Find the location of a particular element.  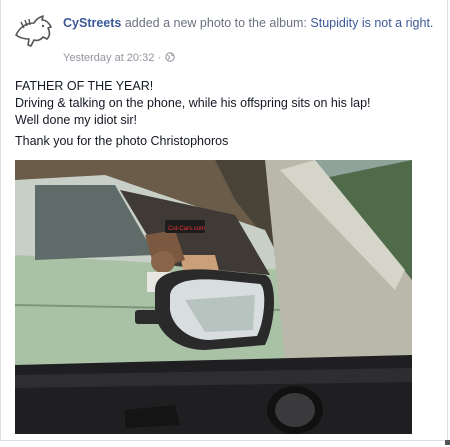

page-avatar is located at coordinates (34, 33).